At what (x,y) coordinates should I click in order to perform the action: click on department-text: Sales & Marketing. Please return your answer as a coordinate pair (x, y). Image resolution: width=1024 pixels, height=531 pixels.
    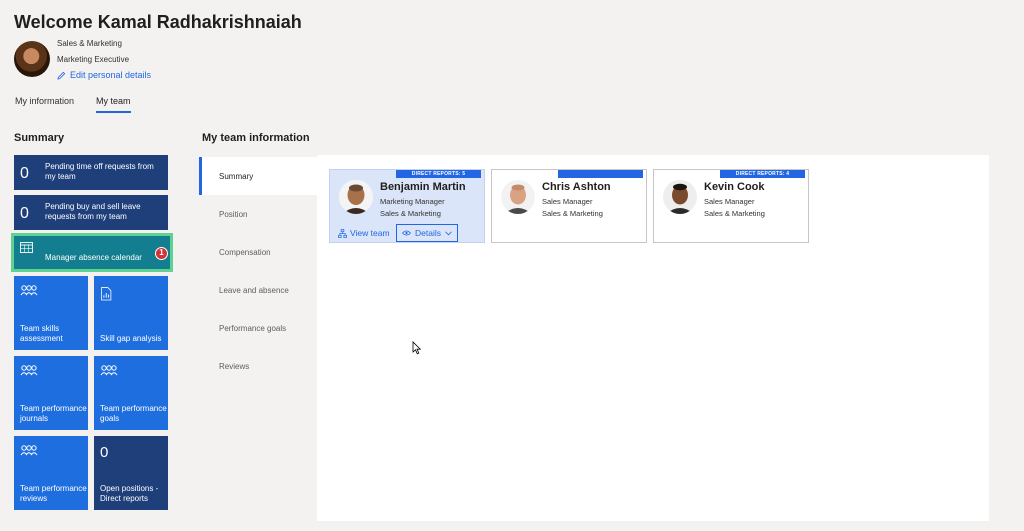
    Looking at the image, I should click on (89, 43).